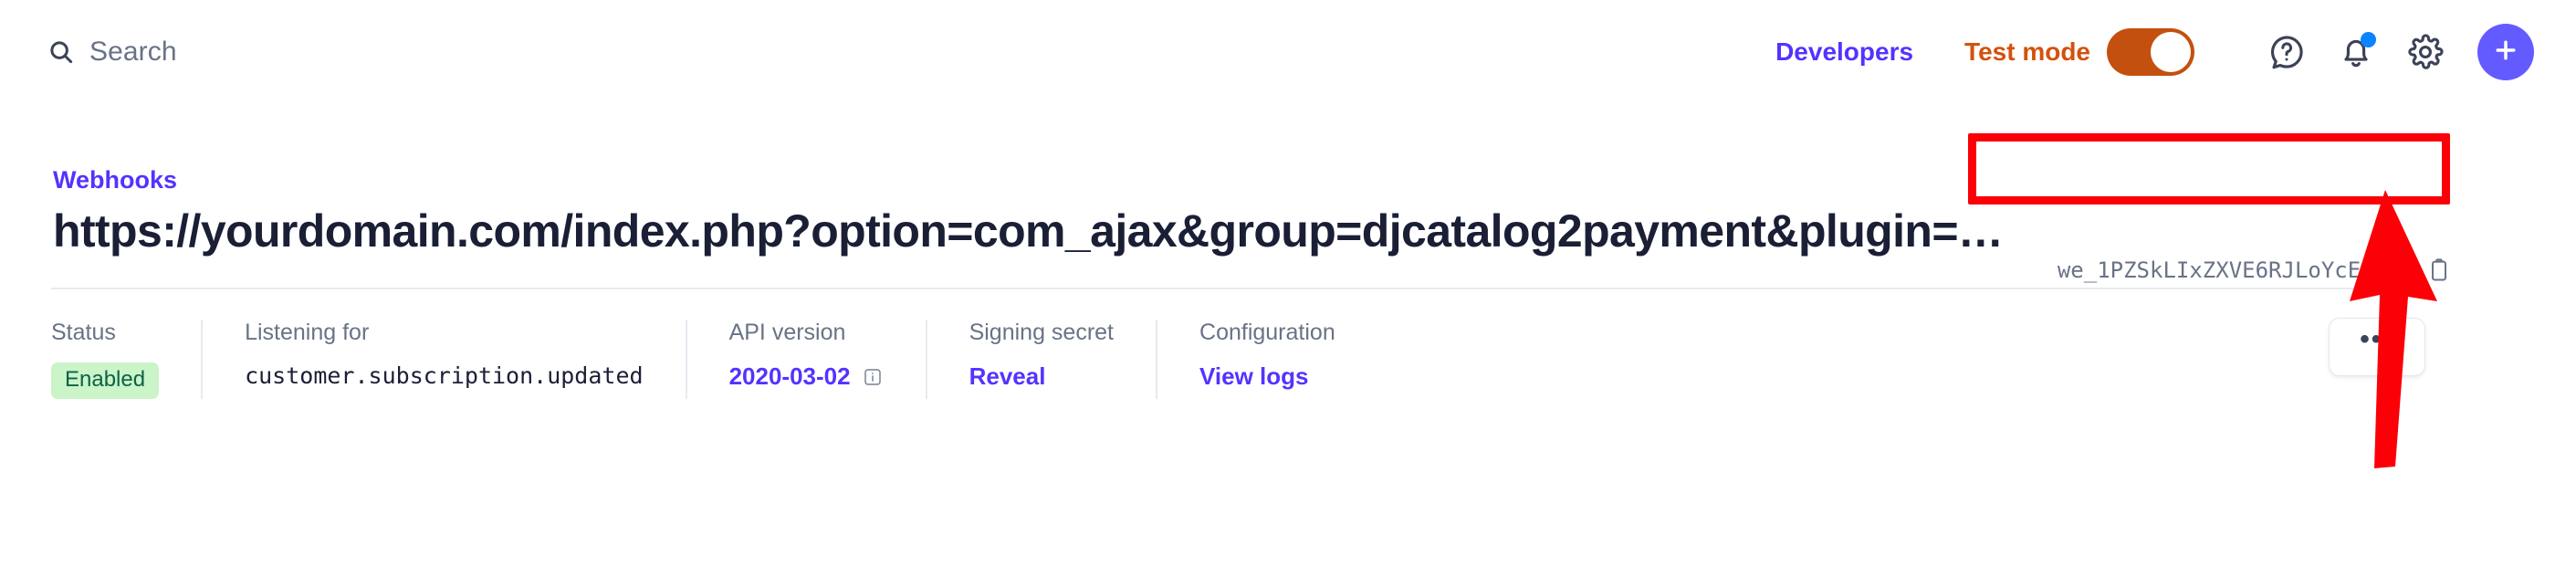  I want to click on webhook-id-display: we_1PZSkLIxZXVE6RJLoYcE3UyW, so click(2255, 270).